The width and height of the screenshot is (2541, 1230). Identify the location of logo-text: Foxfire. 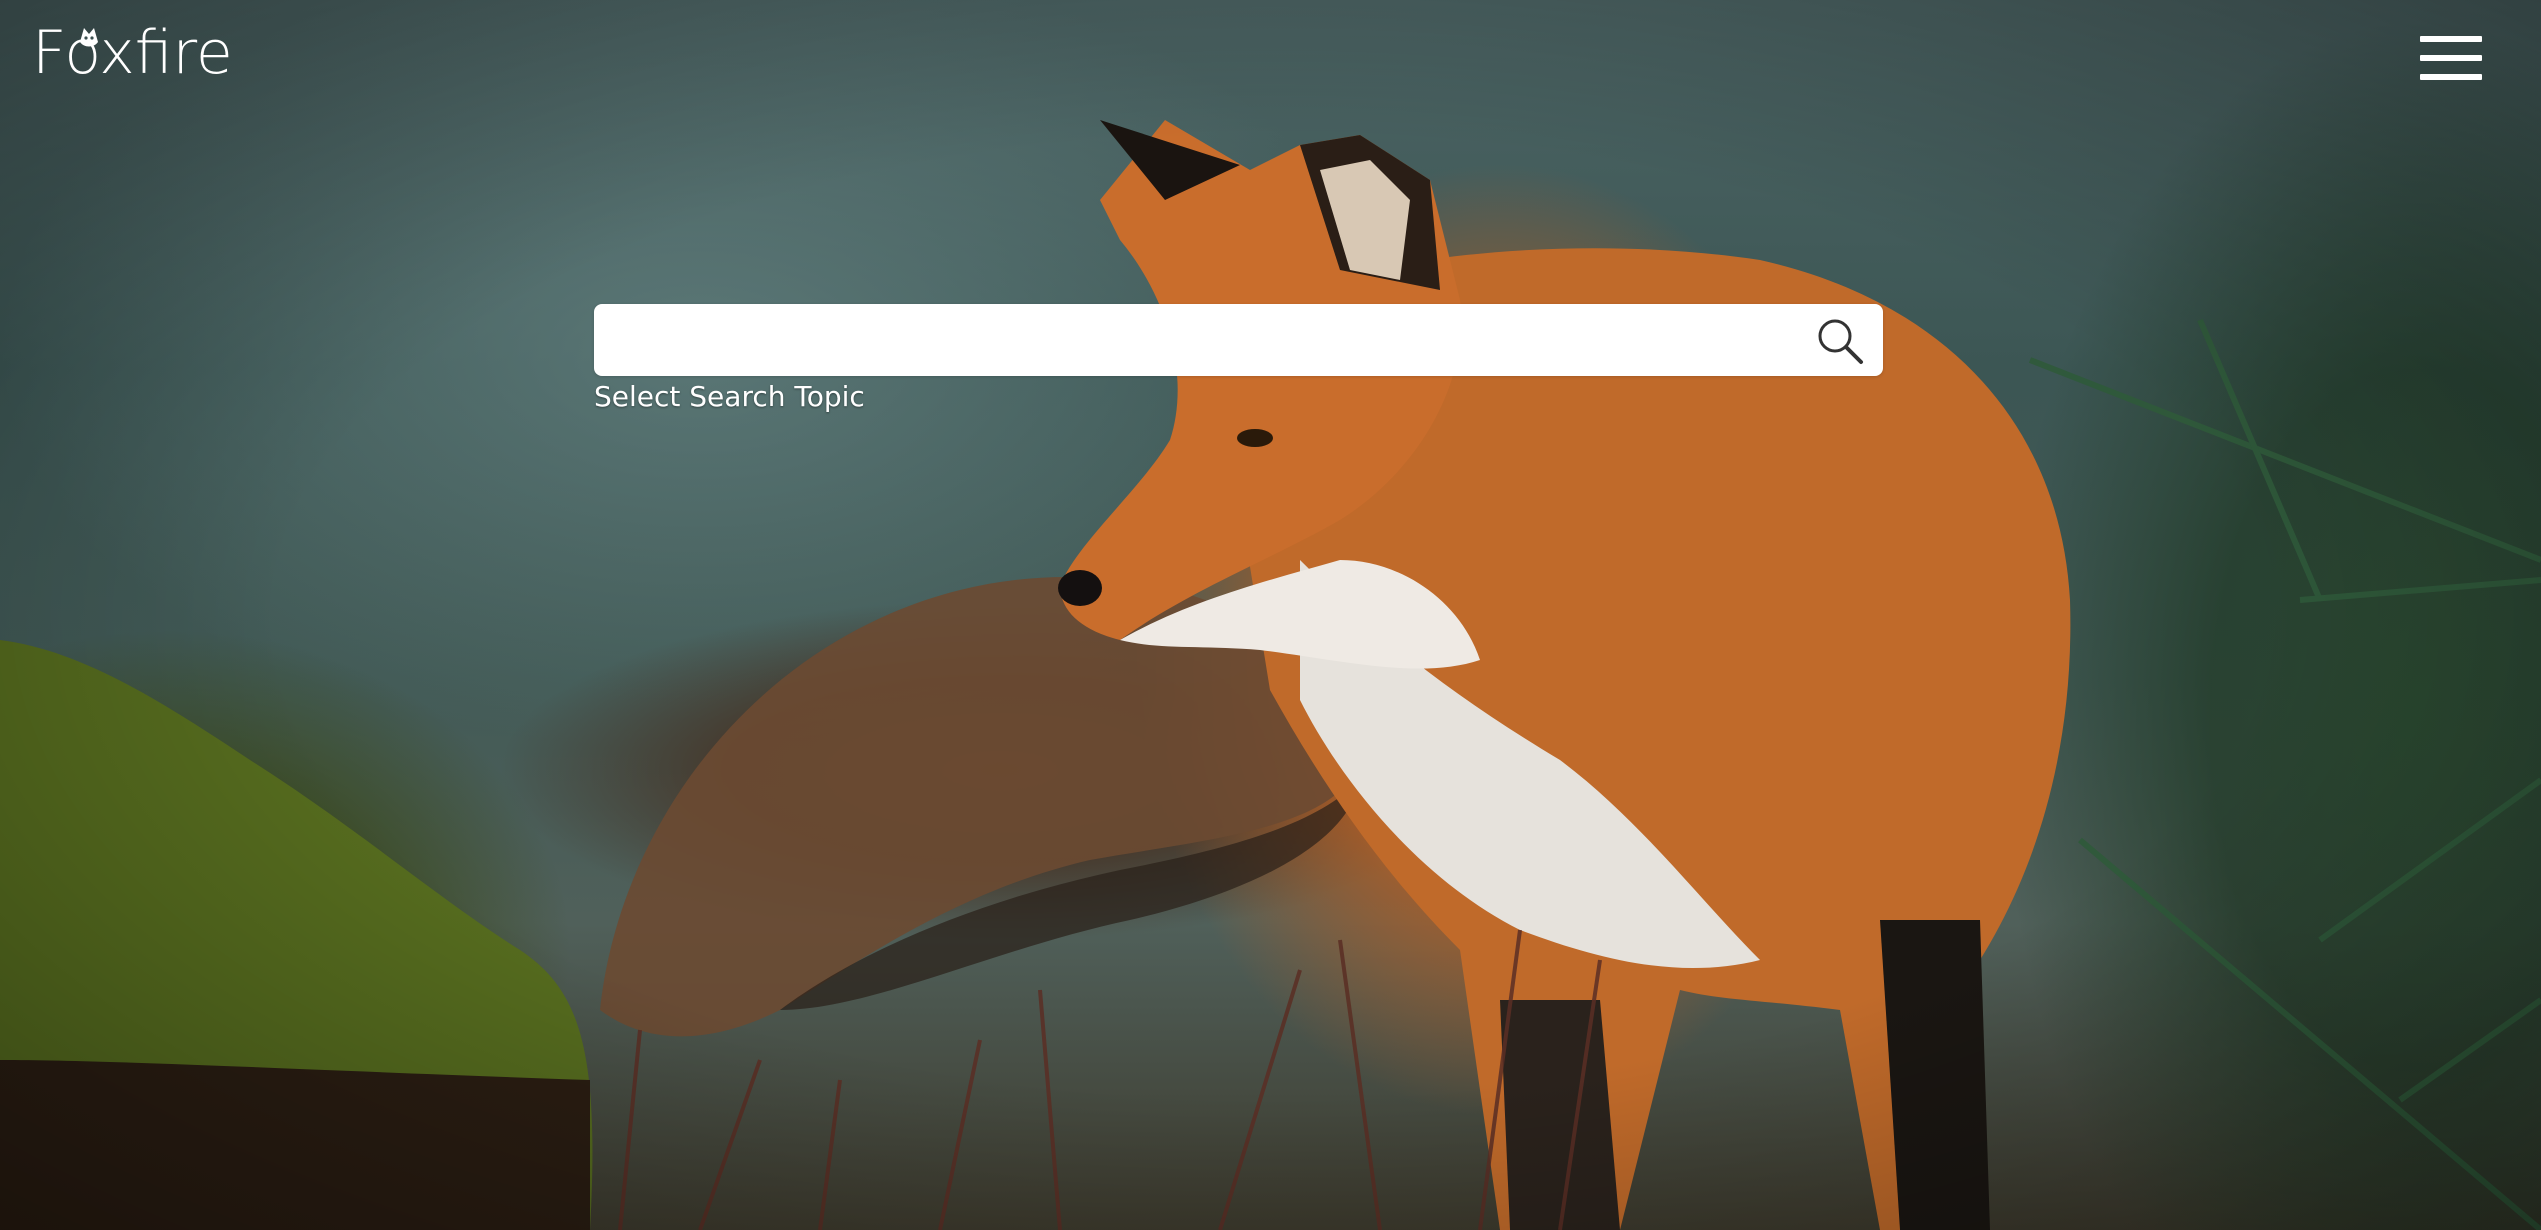
(132, 53).